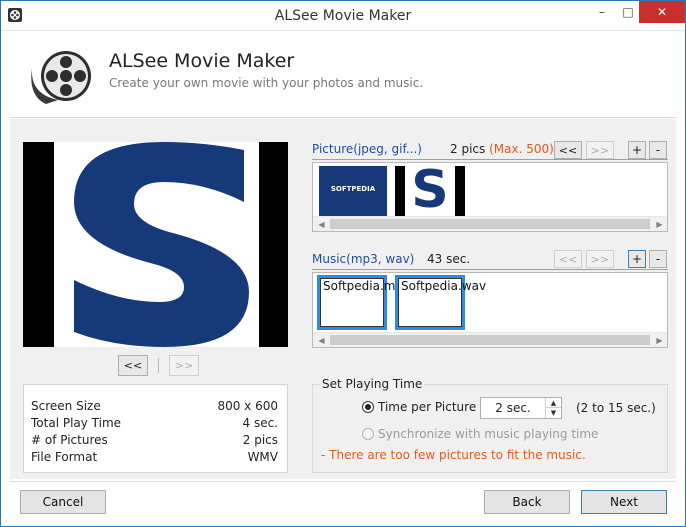 Image resolution: width=686 pixels, height=527 pixels. I want to click on window-title: ALSee Movie Maker, so click(343, 16).